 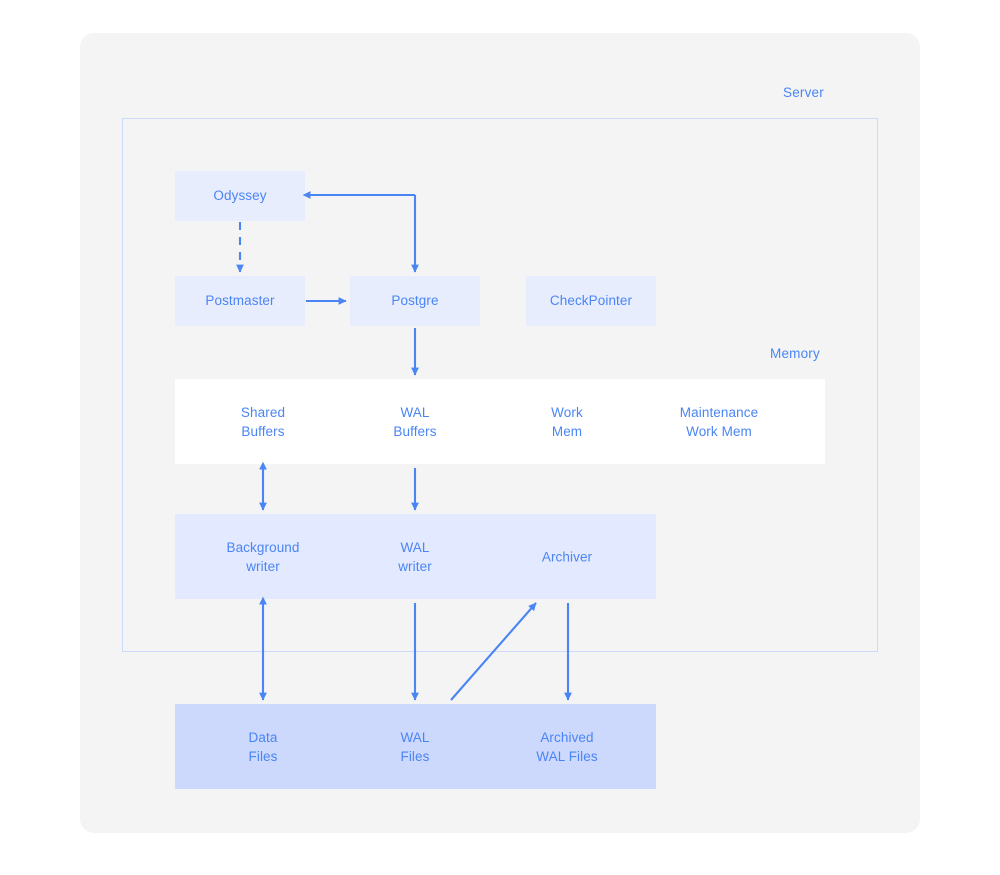 I want to click on writer-item-archiver: Archiver, so click(x=567, y=556).